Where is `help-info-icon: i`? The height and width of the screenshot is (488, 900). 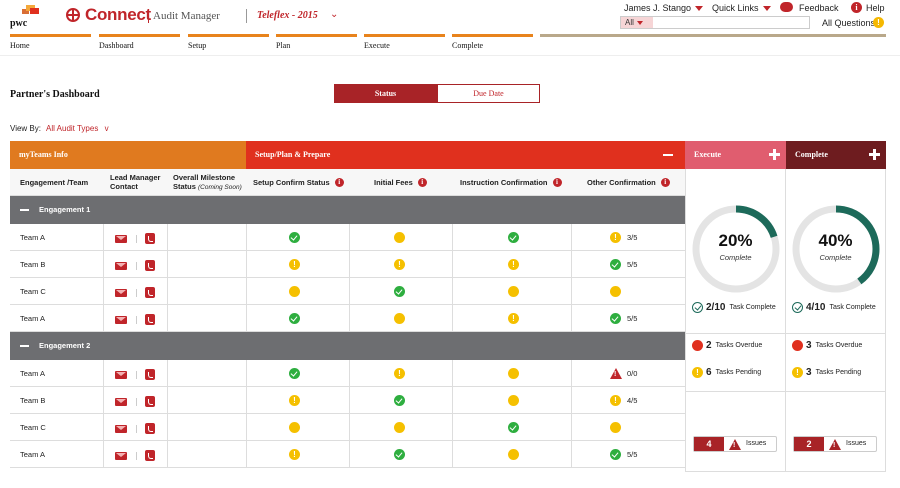 help-info-icon: i is located at coordinates (856, 7).